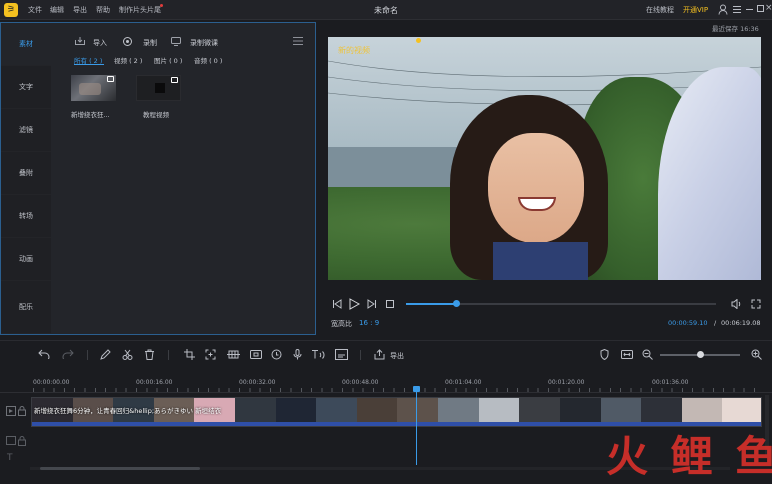 The image size is (772, 484). I want to click on vip-button: 开通VIP, so click(695, 10).